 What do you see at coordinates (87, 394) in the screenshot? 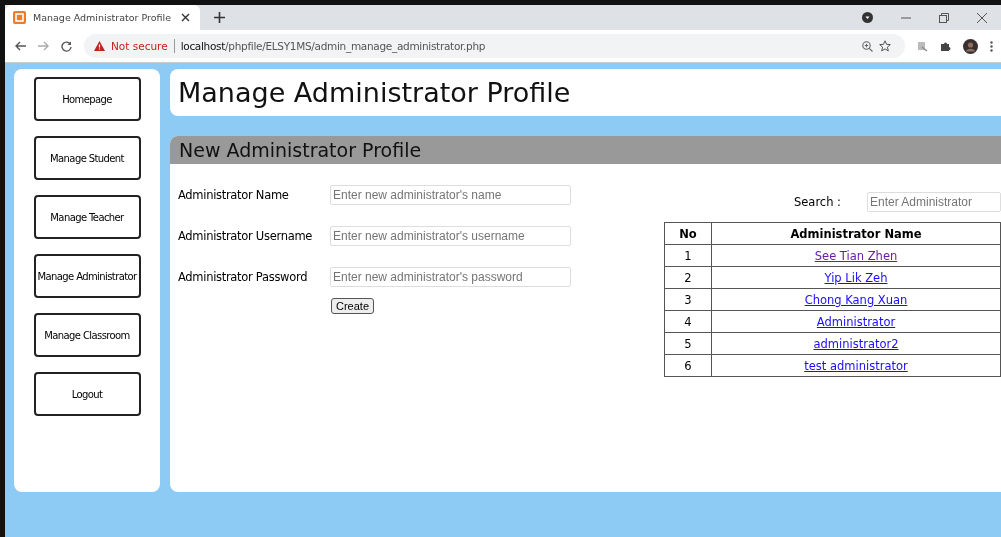
I see `sidebar-button: Logout` at bounding box center [87, 394].